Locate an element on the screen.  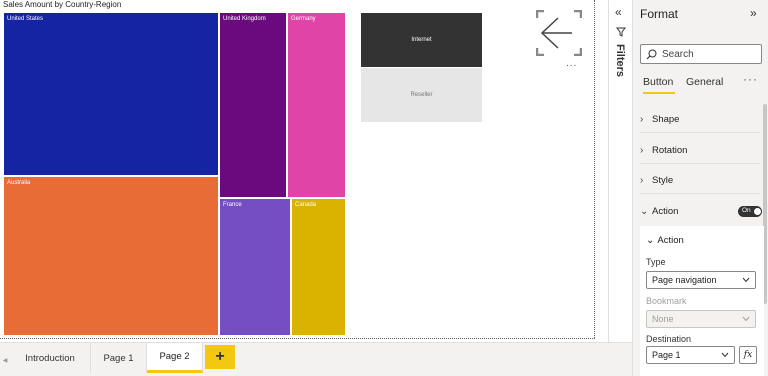
reseller-nav-button: Reseller is located at coordinates (421, 95).